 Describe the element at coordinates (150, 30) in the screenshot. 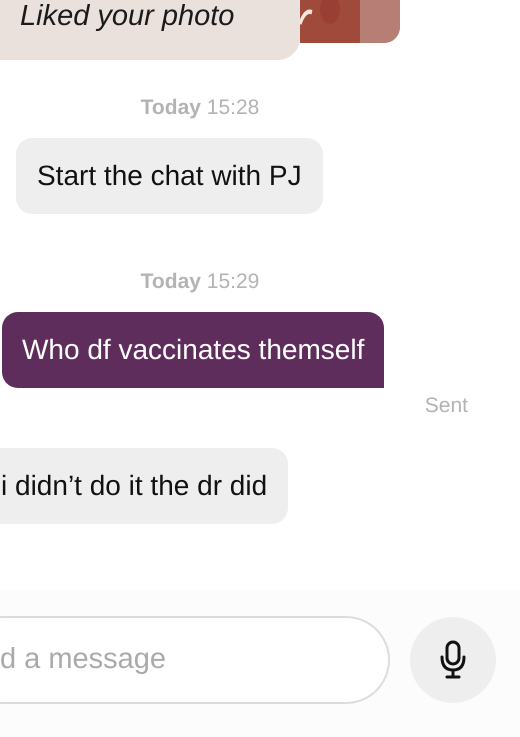

I see `reaction-message: Liked your photo` at that location.